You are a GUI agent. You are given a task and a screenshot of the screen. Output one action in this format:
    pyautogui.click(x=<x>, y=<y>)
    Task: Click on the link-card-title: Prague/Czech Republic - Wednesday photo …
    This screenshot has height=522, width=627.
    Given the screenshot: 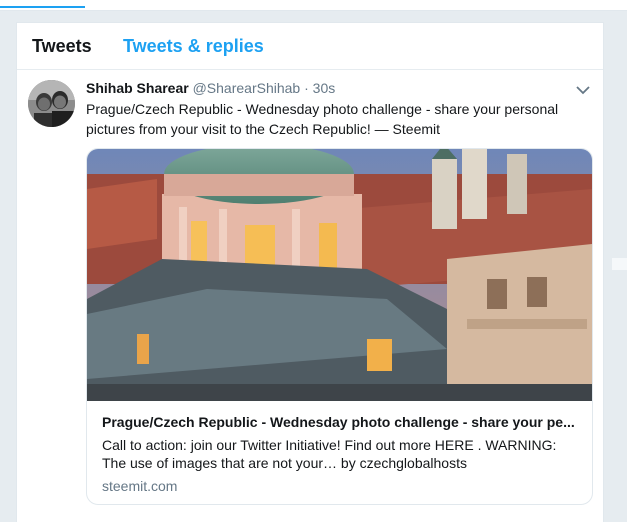 What is the action you would take?
    pyautogui.click(x=340, y=422)
    